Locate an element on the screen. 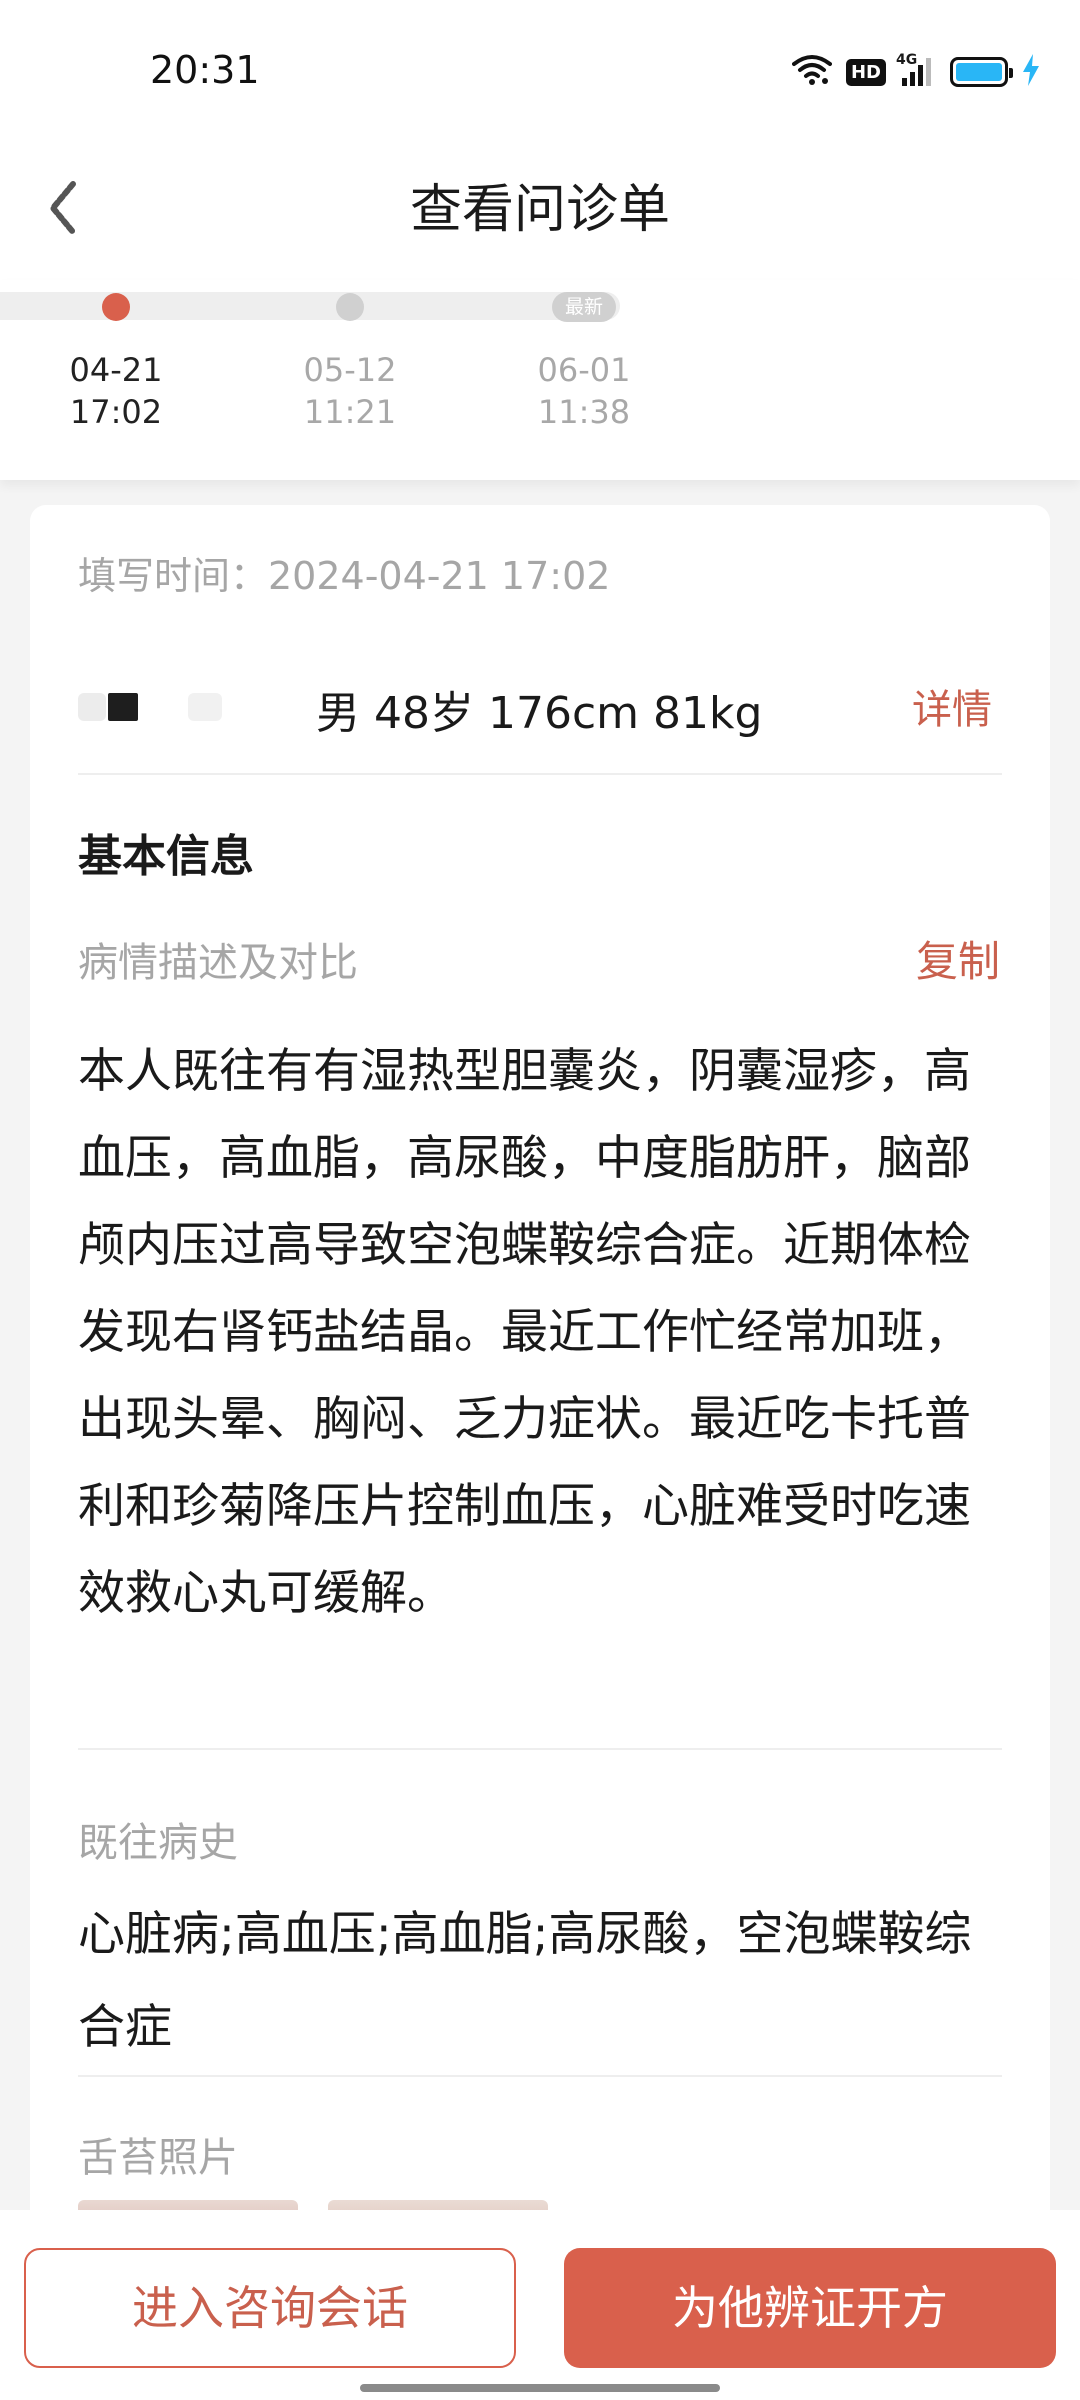 This screenshot has width=1080, height=2400. hd-icon: HD is located at coordinates (865, 72).